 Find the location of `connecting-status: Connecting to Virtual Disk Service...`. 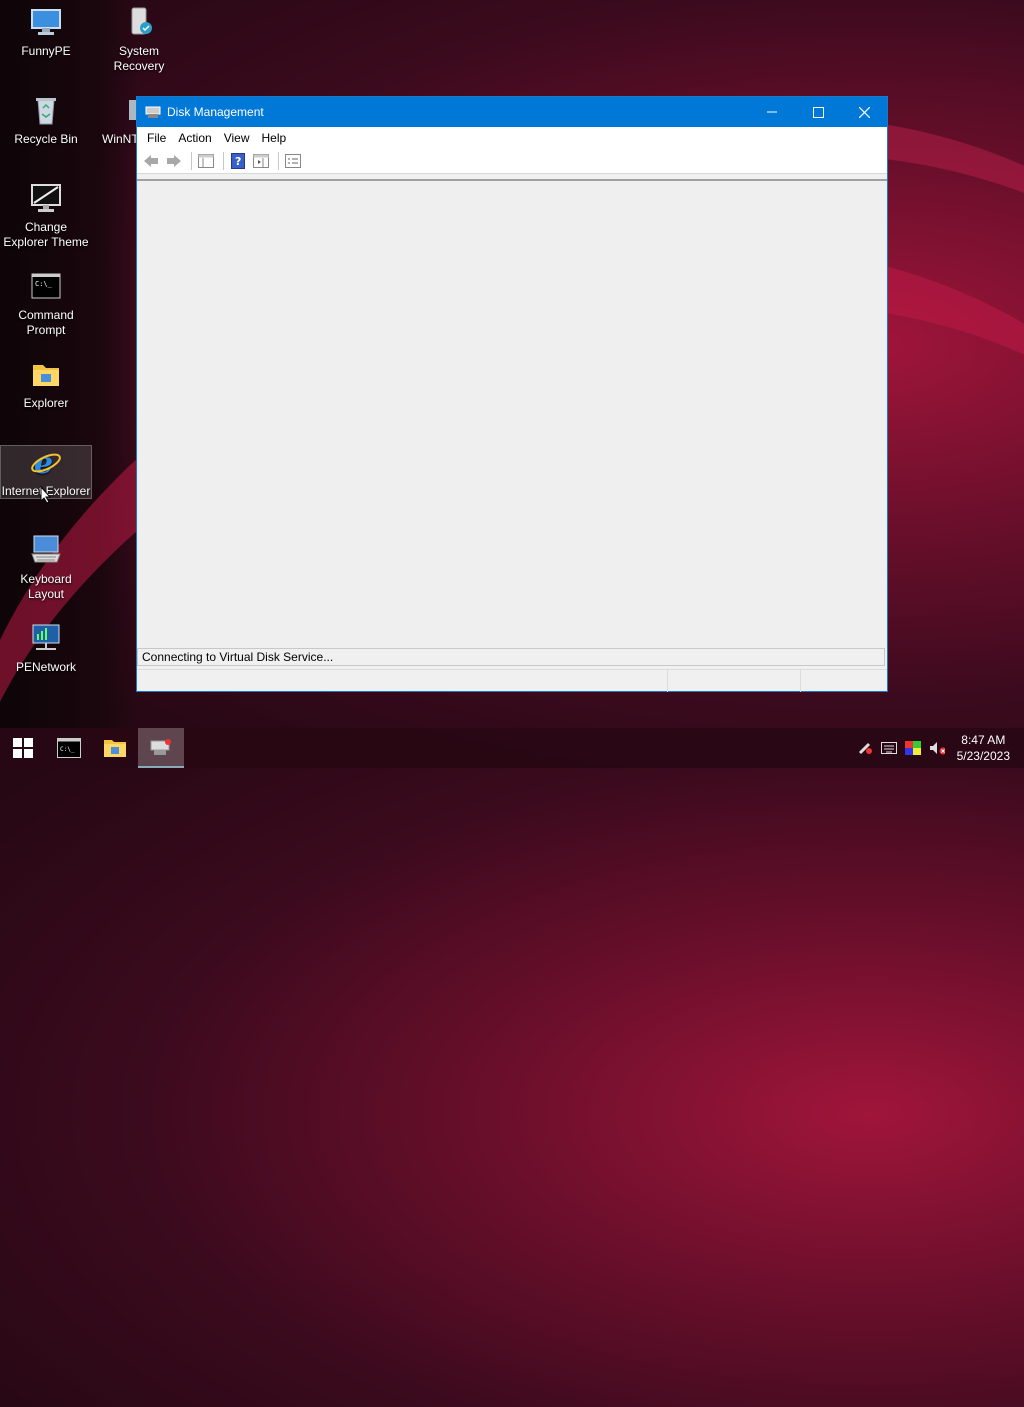

connecting-status: Connecting to Virtual Disk Service... is located at coordinates (511, 657).